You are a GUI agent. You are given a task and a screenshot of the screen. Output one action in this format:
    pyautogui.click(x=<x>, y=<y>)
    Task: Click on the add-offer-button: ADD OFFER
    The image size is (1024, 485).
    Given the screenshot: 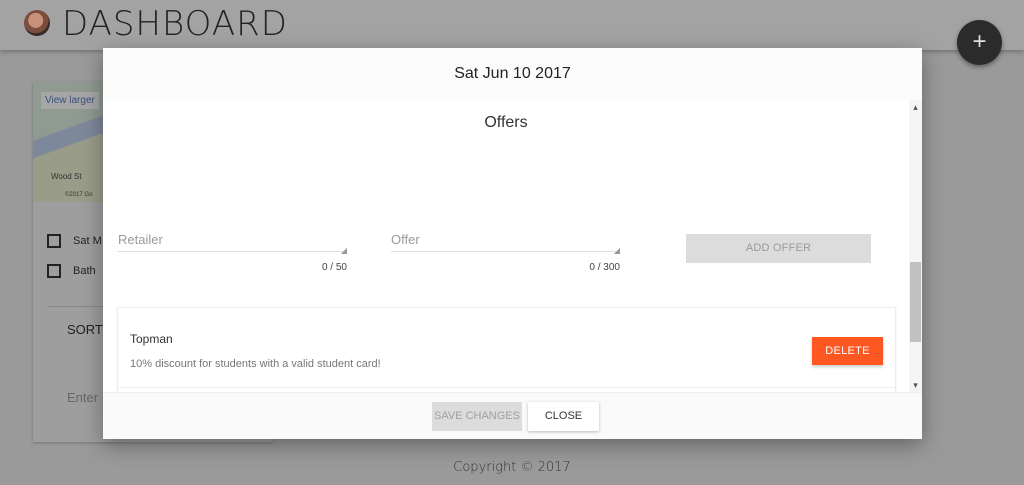 What is the action you would take?
    pyautogui.click(x=778, y=248)
    